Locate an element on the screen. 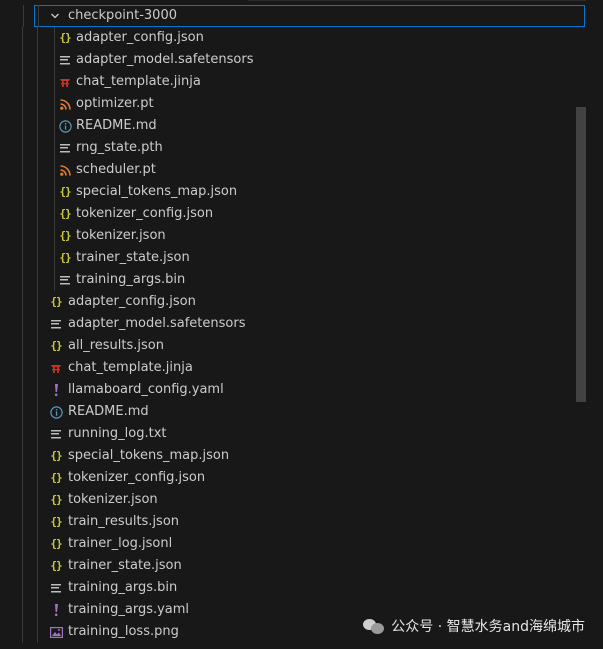 The image size is (603, 649). file-row: llamaboard_config.yaml is located at coordinates (293, 390).